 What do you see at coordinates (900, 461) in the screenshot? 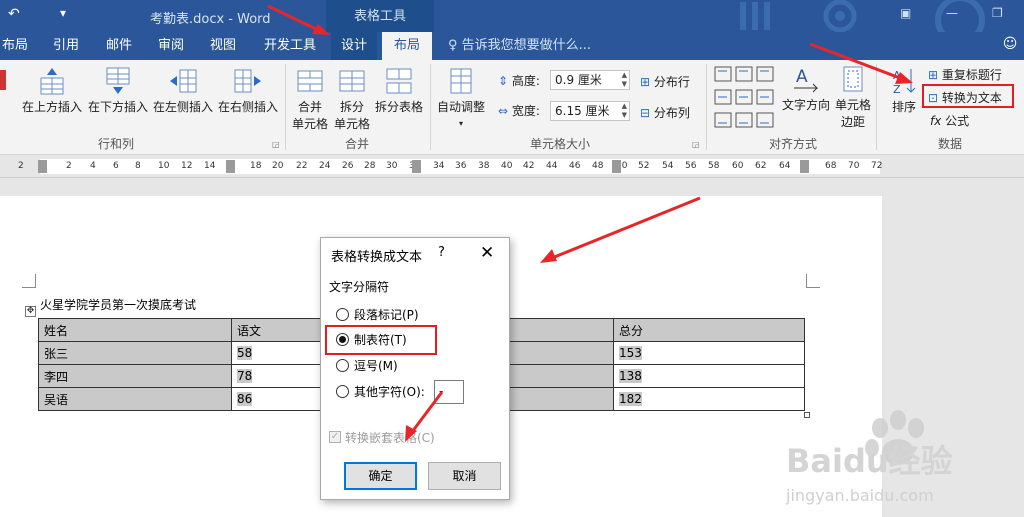
I see `baidu-watermark: Baidu经验 jingyan.baidu.com` at bounding box center [900, 461].